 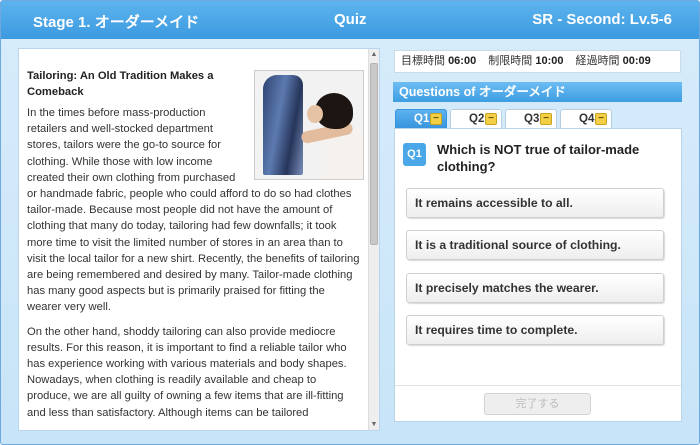 I want to click on questions-header: Questions of オーダーメイド, so click(x=537, y=92).